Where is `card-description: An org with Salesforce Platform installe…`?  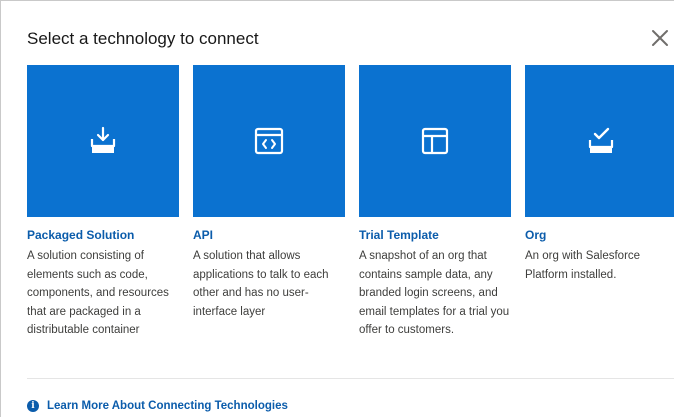 card-description: An org with Salesforce Platform installe… is located at coordinates (583, 265).